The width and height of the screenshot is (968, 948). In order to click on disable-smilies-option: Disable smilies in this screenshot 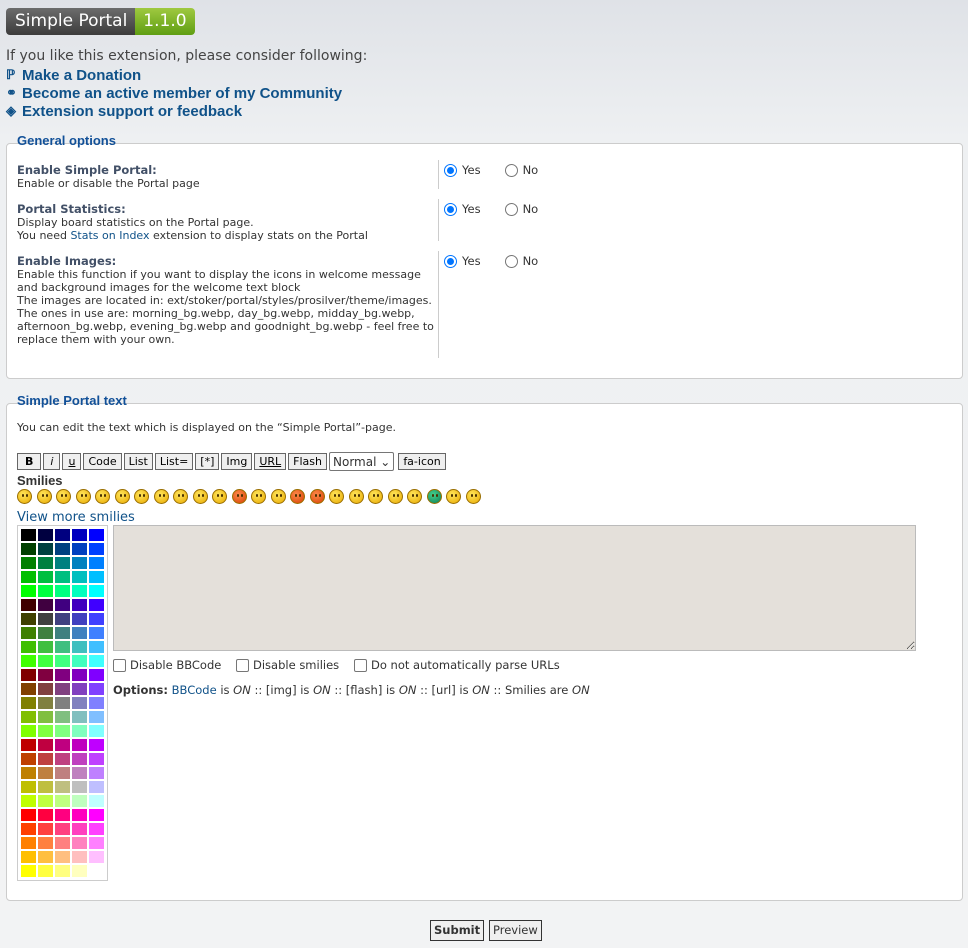, I will do `click(287, 665)`.